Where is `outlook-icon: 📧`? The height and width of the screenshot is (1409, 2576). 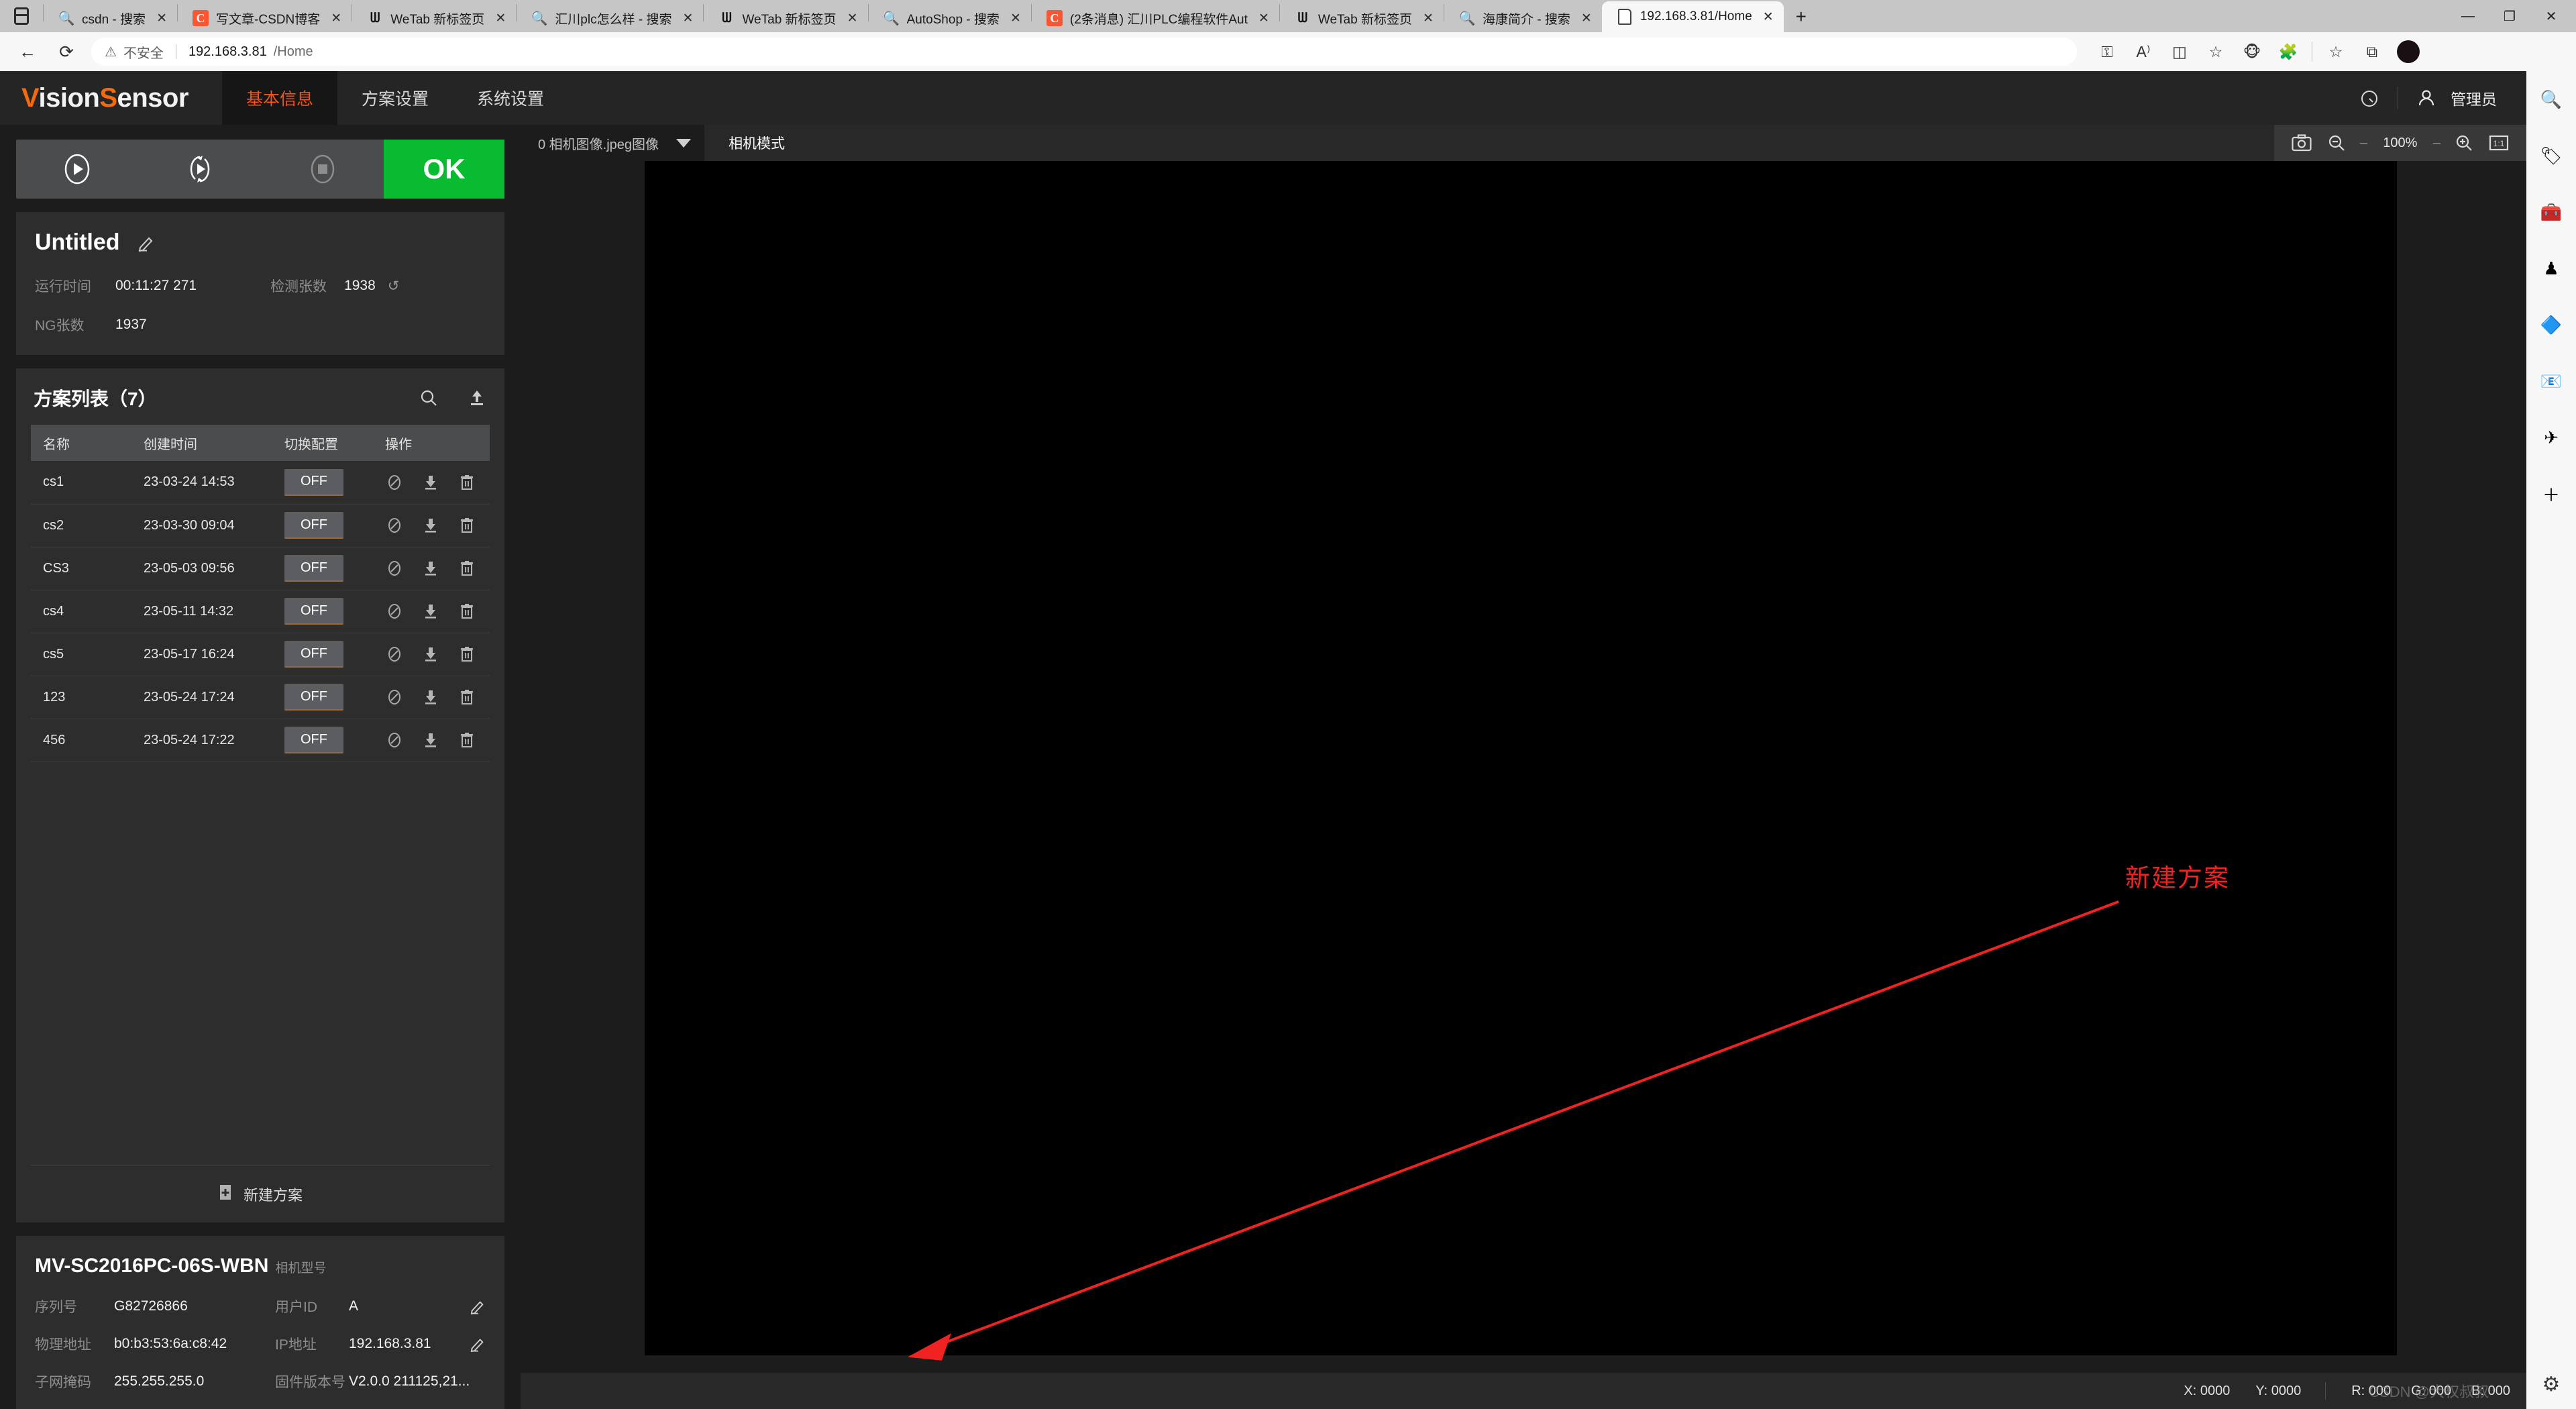
outlook-icon: 📧 is located at coordinates (2551, 381).